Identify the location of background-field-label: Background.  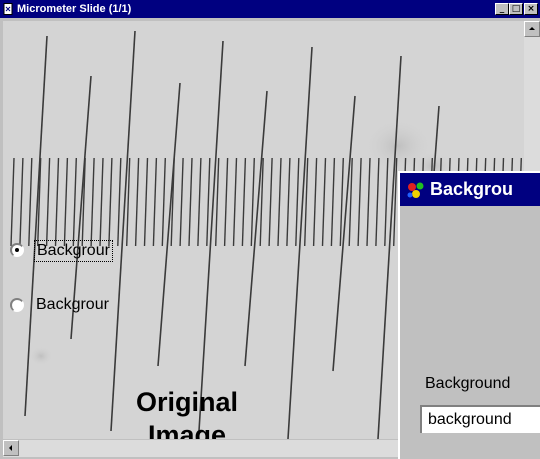
(468, 383).